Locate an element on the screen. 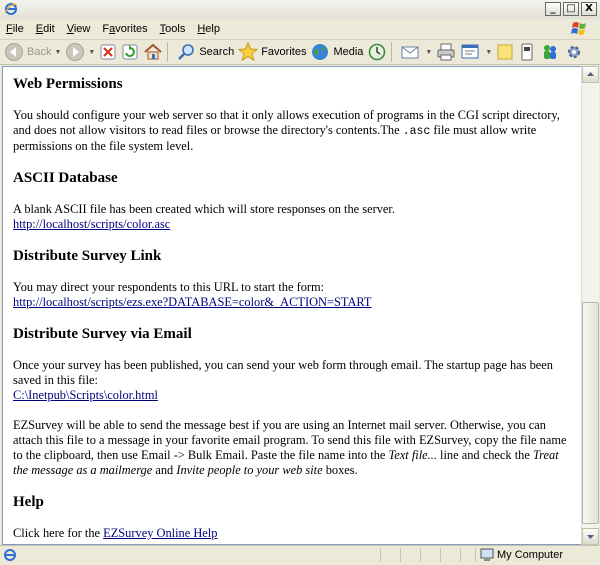  edit-button: ▼ is located at coordinates (476, 52).